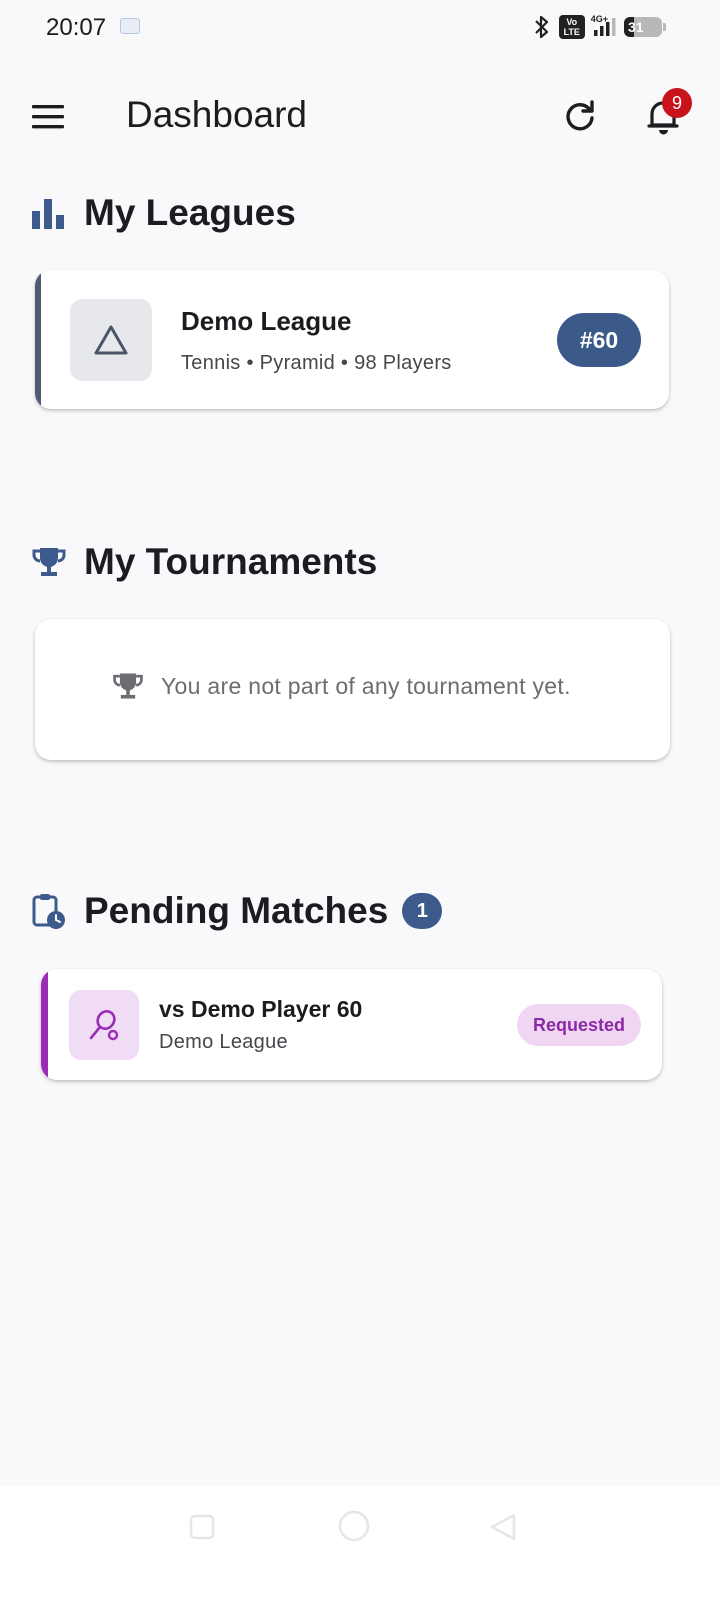 The height and width of the screenshot is (1601, 720). What do you see at coordinates (231, 561) in the screenshot?
I see `section-title: My Tournaments` at bounding box center [231, 561].